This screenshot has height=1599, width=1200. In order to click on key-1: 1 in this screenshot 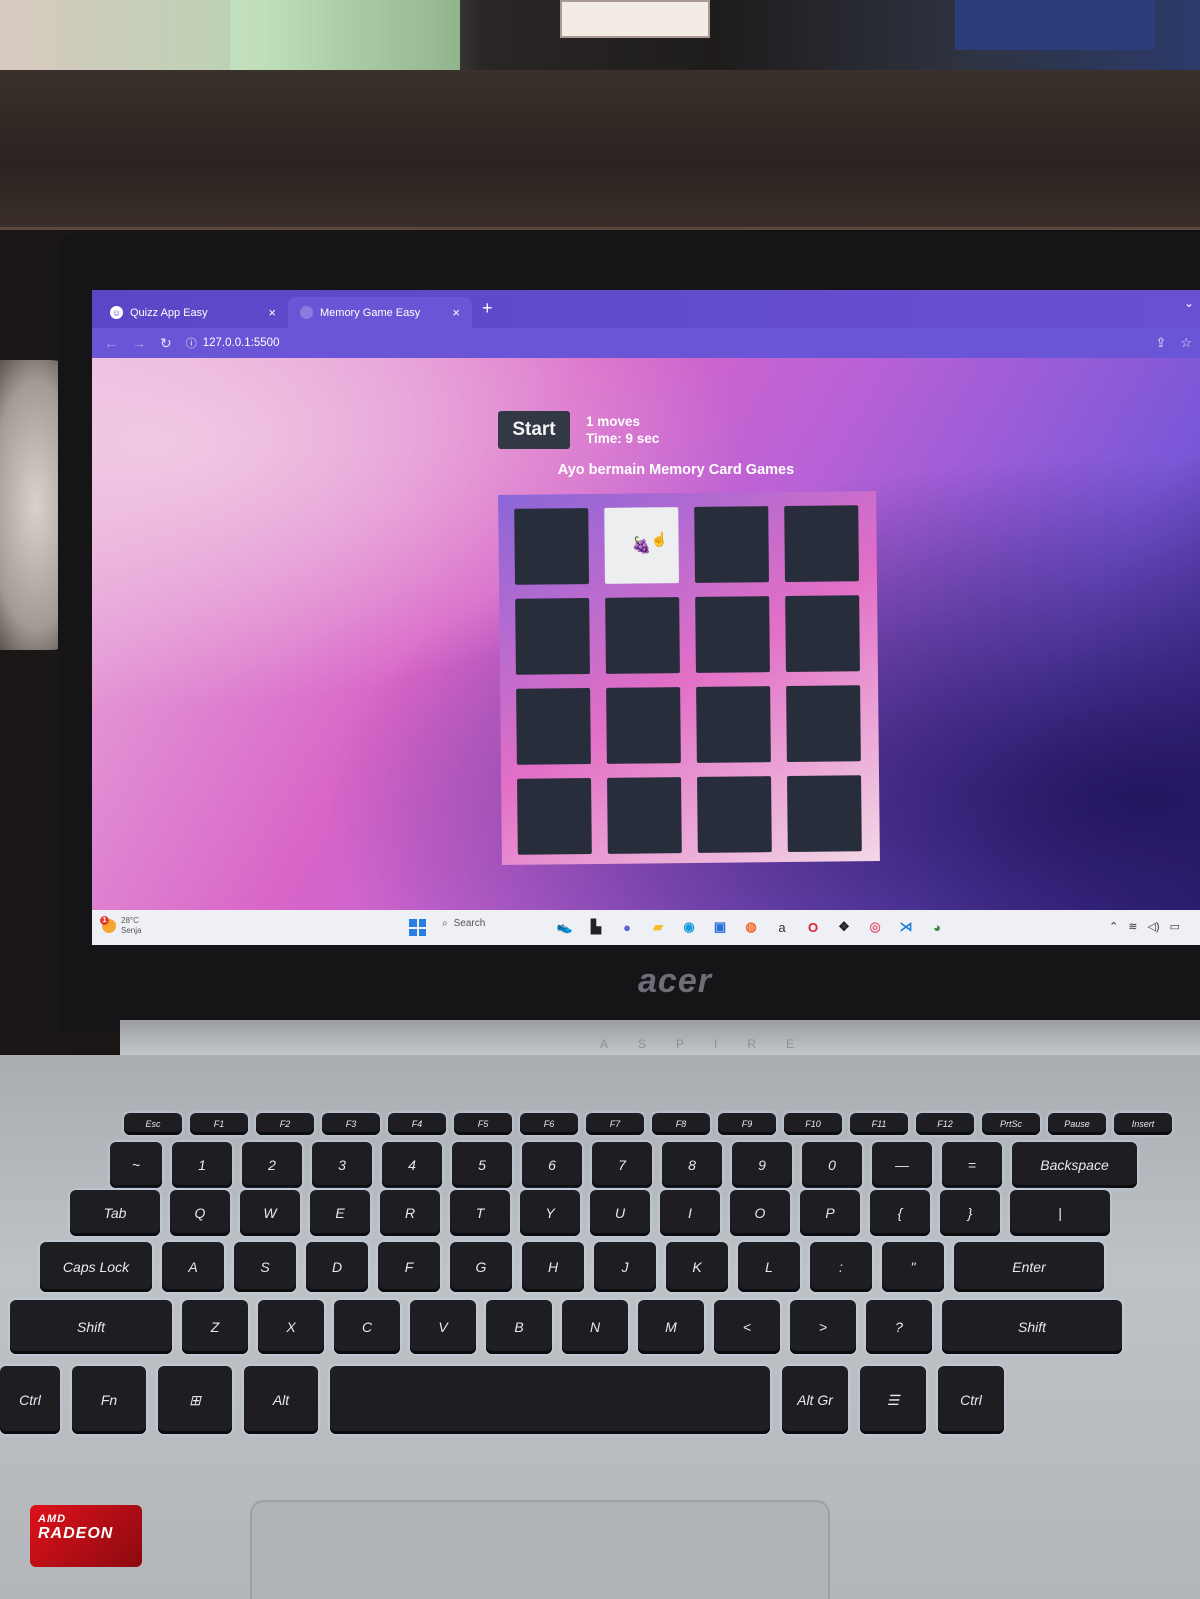, I will do `click(202, 1165)`.